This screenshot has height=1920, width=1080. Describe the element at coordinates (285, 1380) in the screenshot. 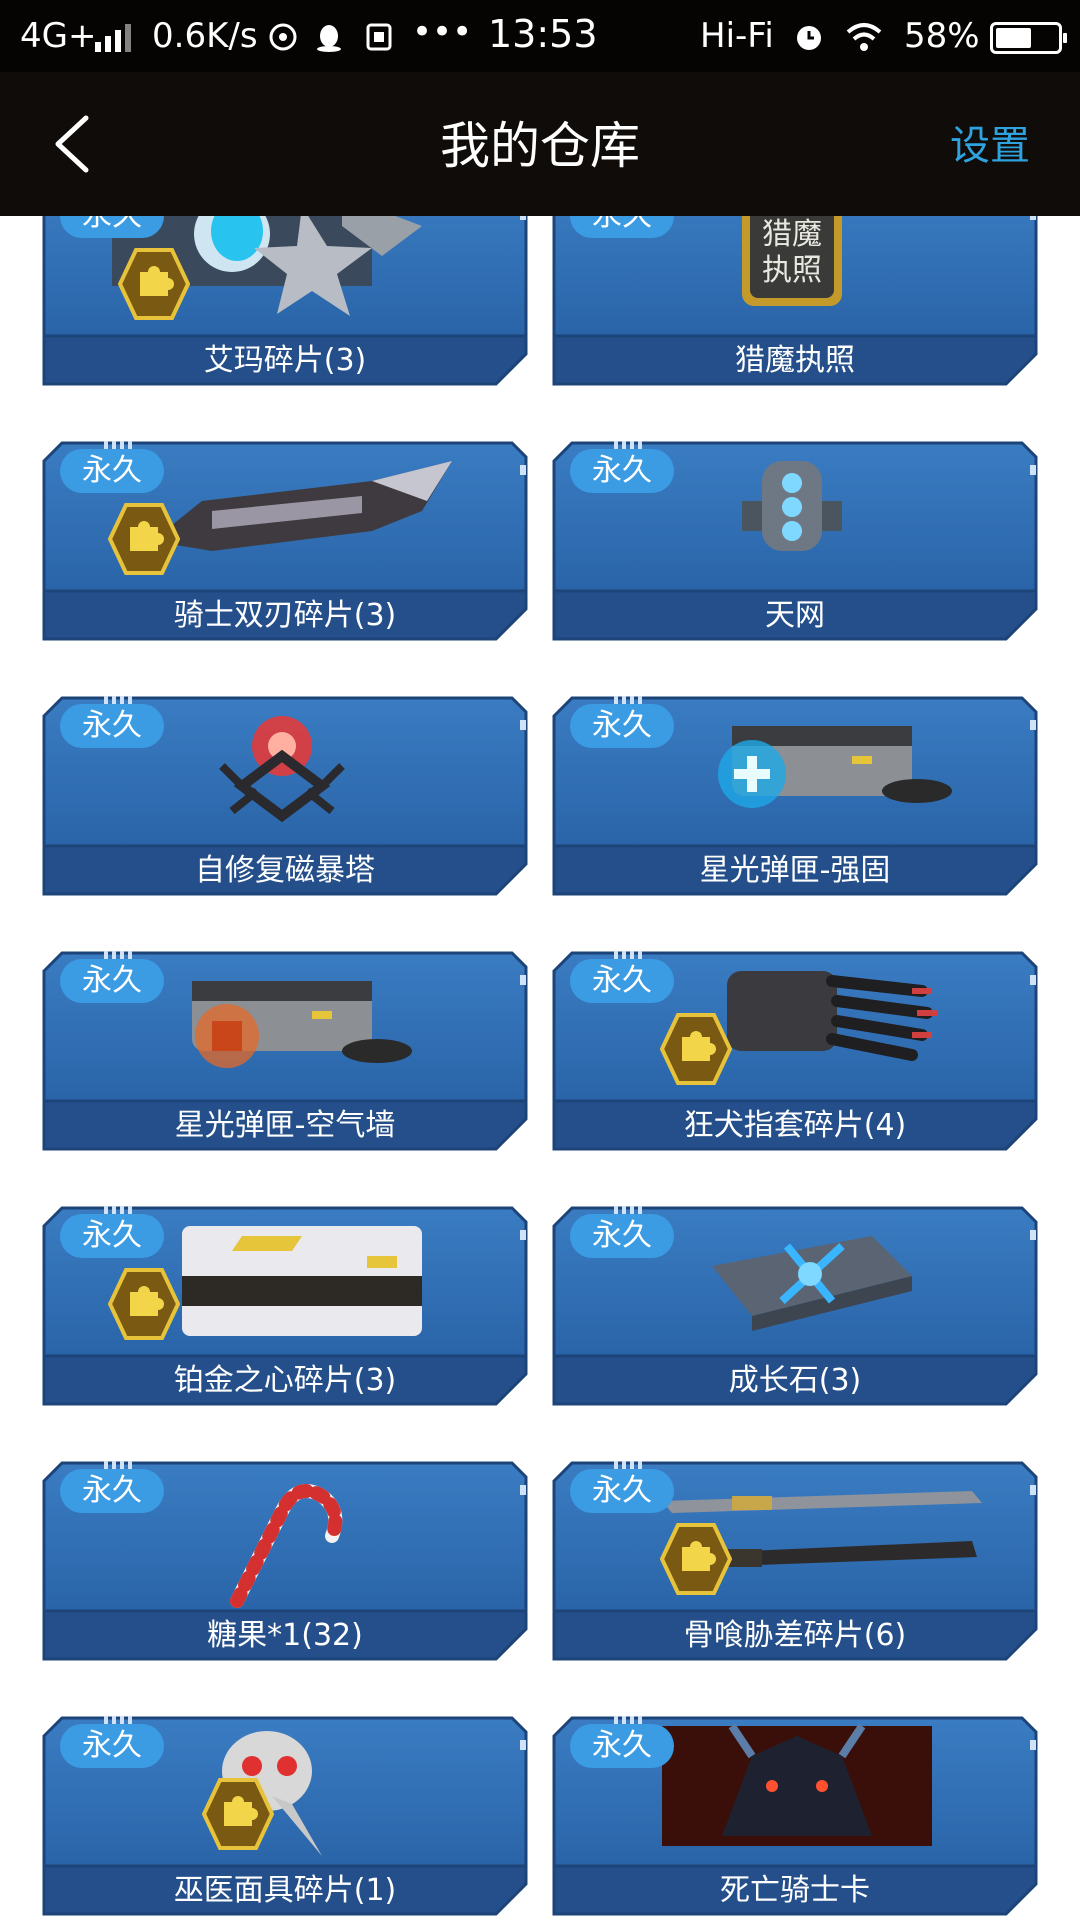

I see `item-name: 铂金之心碎片(3)` at that location.